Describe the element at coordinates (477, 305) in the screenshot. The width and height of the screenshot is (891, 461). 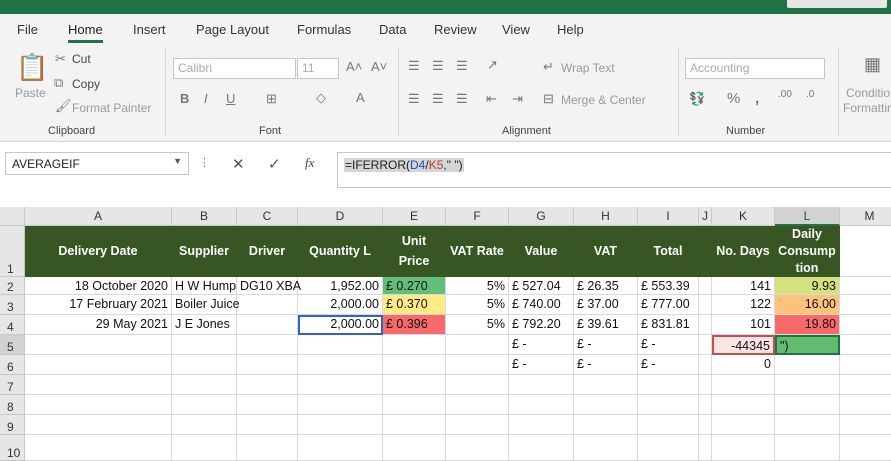
I see `cell-f3: 5%` at that location.